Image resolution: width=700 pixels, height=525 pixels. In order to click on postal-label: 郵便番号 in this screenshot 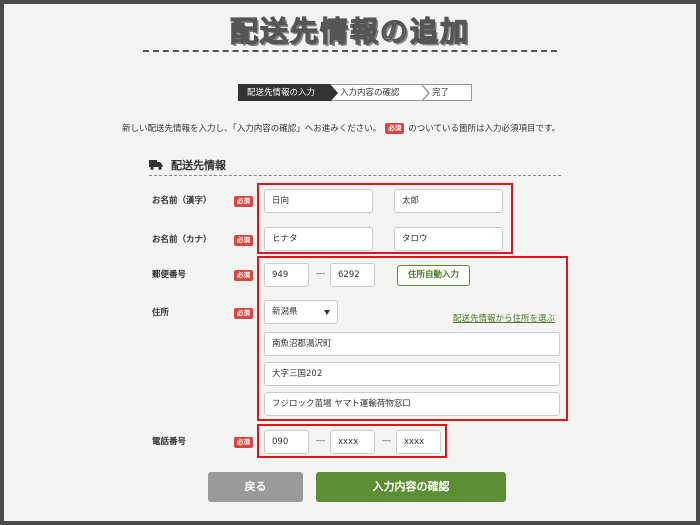, I will do `click(169, 275)`.